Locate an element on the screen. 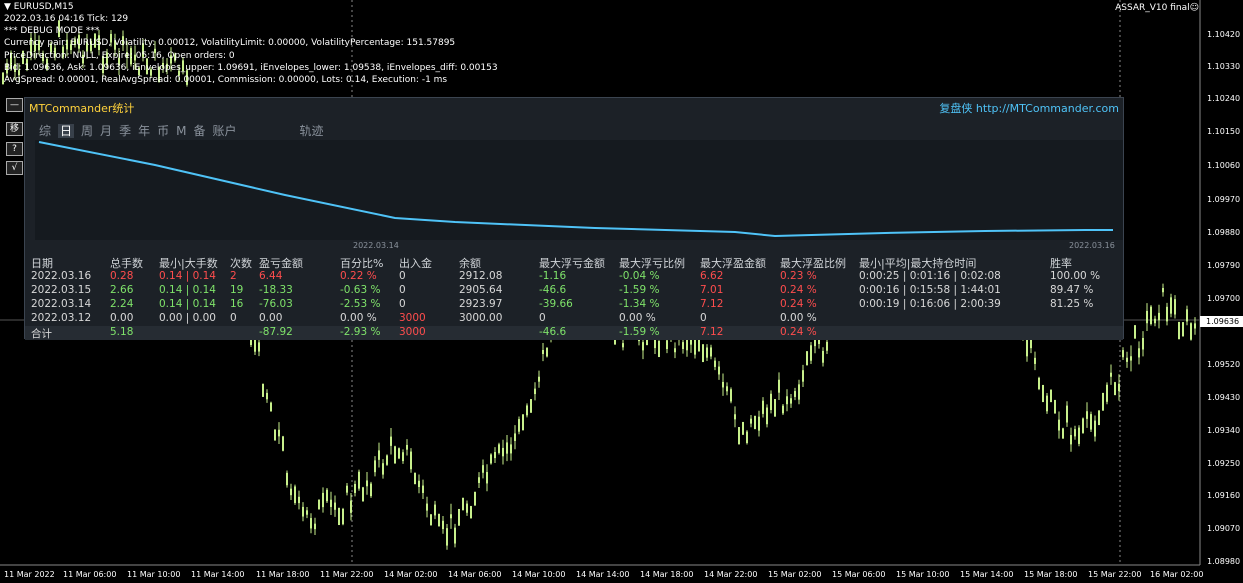  price-tick: 1.10420 is located at coordinates (1224, 34).